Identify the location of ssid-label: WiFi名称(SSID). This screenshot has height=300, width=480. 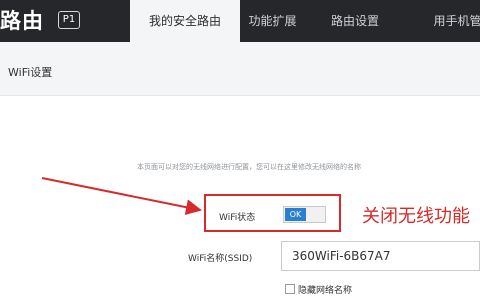
(220, 259).